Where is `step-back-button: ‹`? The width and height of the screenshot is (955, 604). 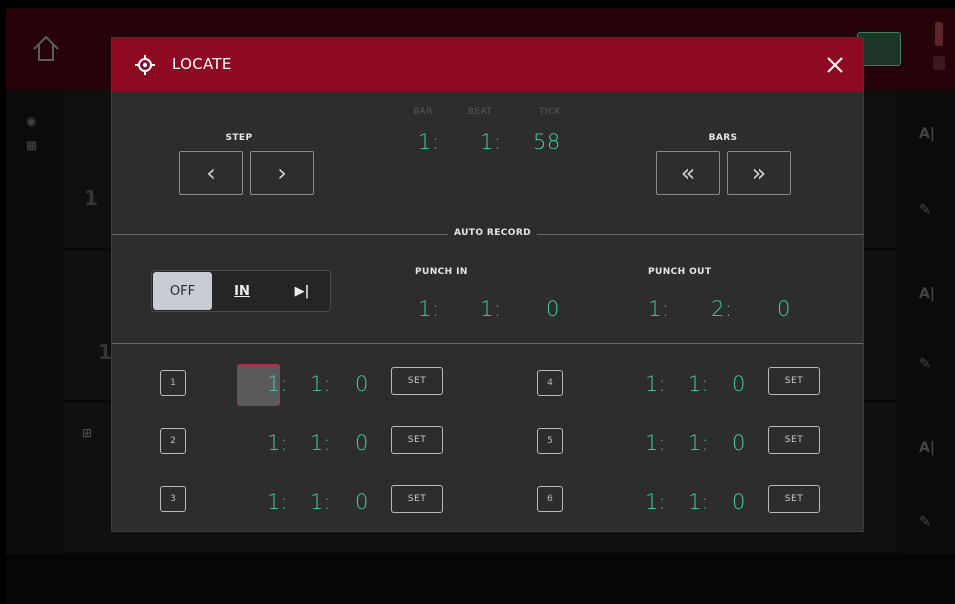 step-back-button: ‹ is located at coordinates (211, 173).